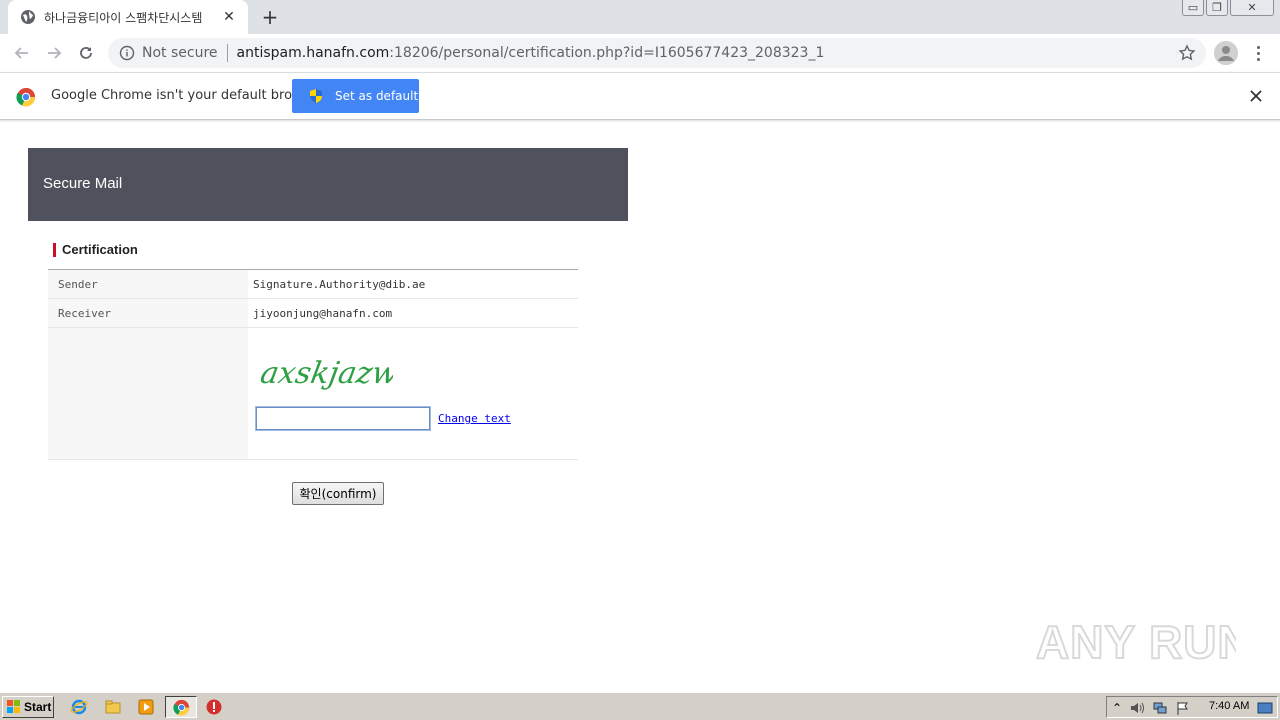  What do you see at coordinates (313, 53) in the screenshot?
I see `url-host: antispam.hanafn.com` at bounding box center [313, 53].